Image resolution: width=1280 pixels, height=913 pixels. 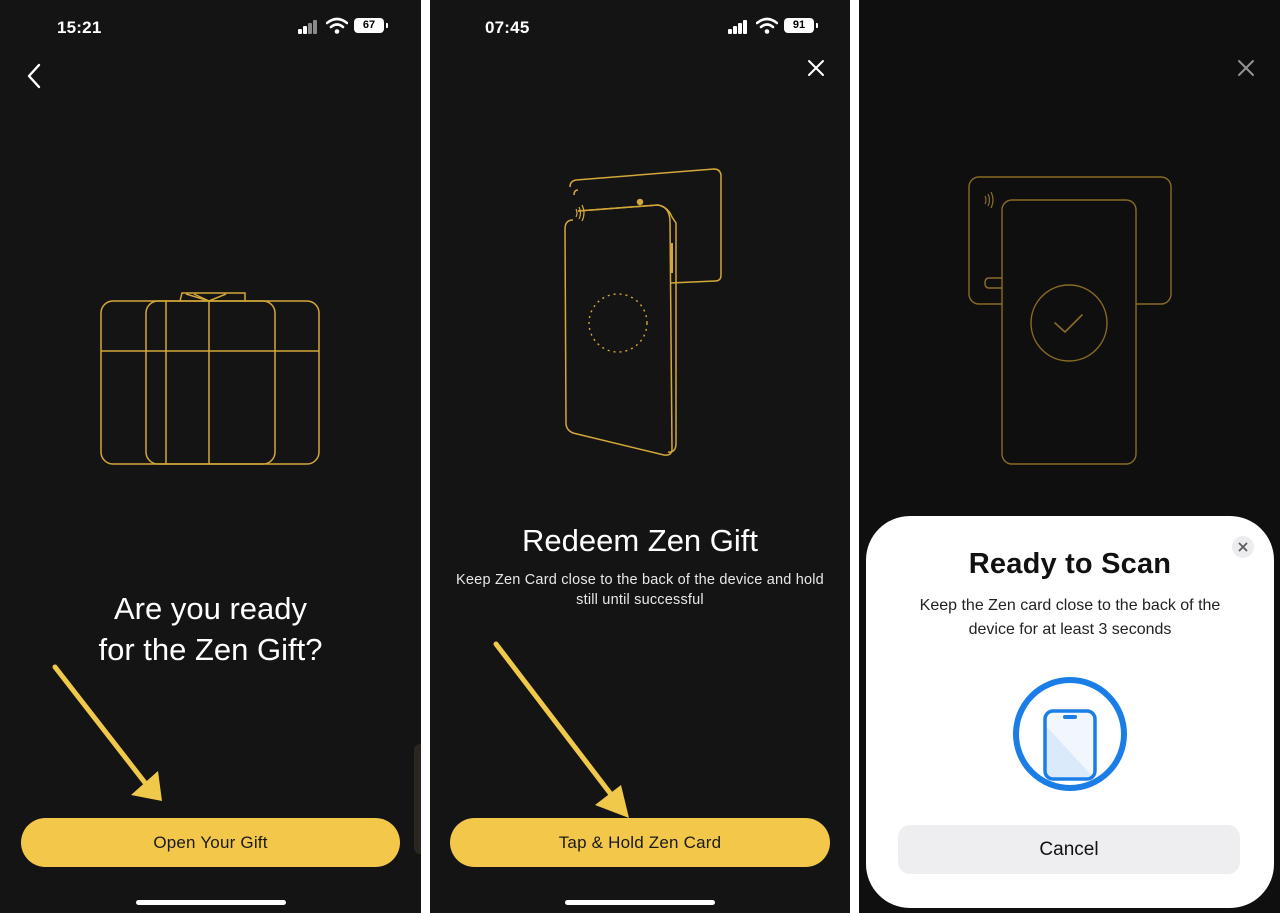 What do you see at coordinates (640, 842) in the screenshot?
I see `tap-hold-button: Tap & Hold Zen Card` at bounding box center [640, 842].